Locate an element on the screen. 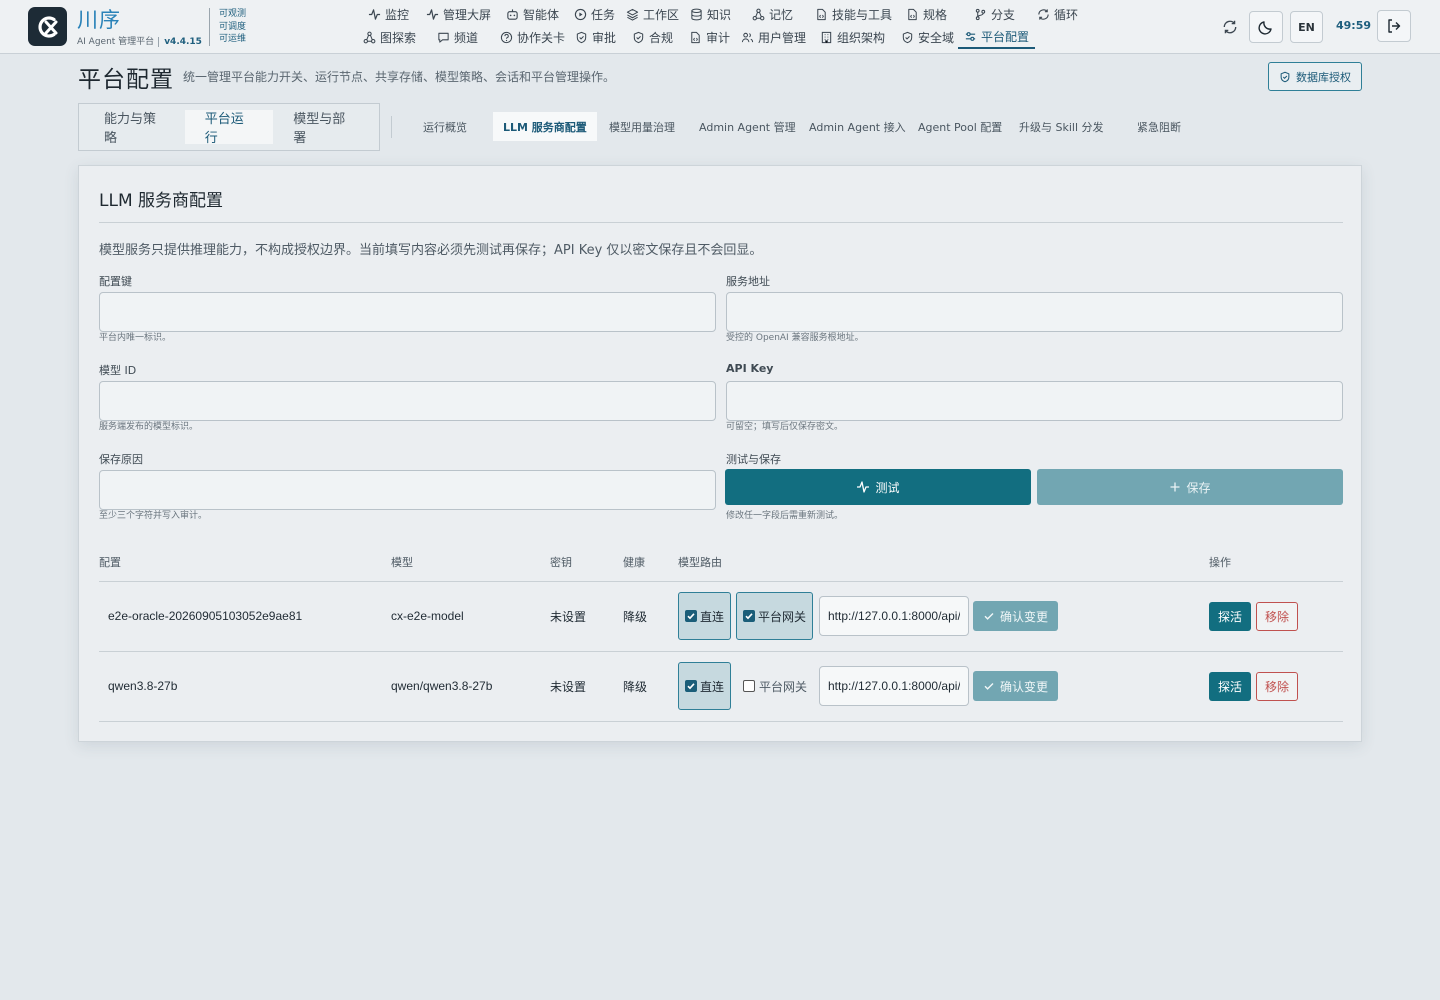 The width and height of the screenshot is (1440, 1000). brand-subtitle: AI Agent 管理平台 v4.4.15 is located at coordinates (139, 40).